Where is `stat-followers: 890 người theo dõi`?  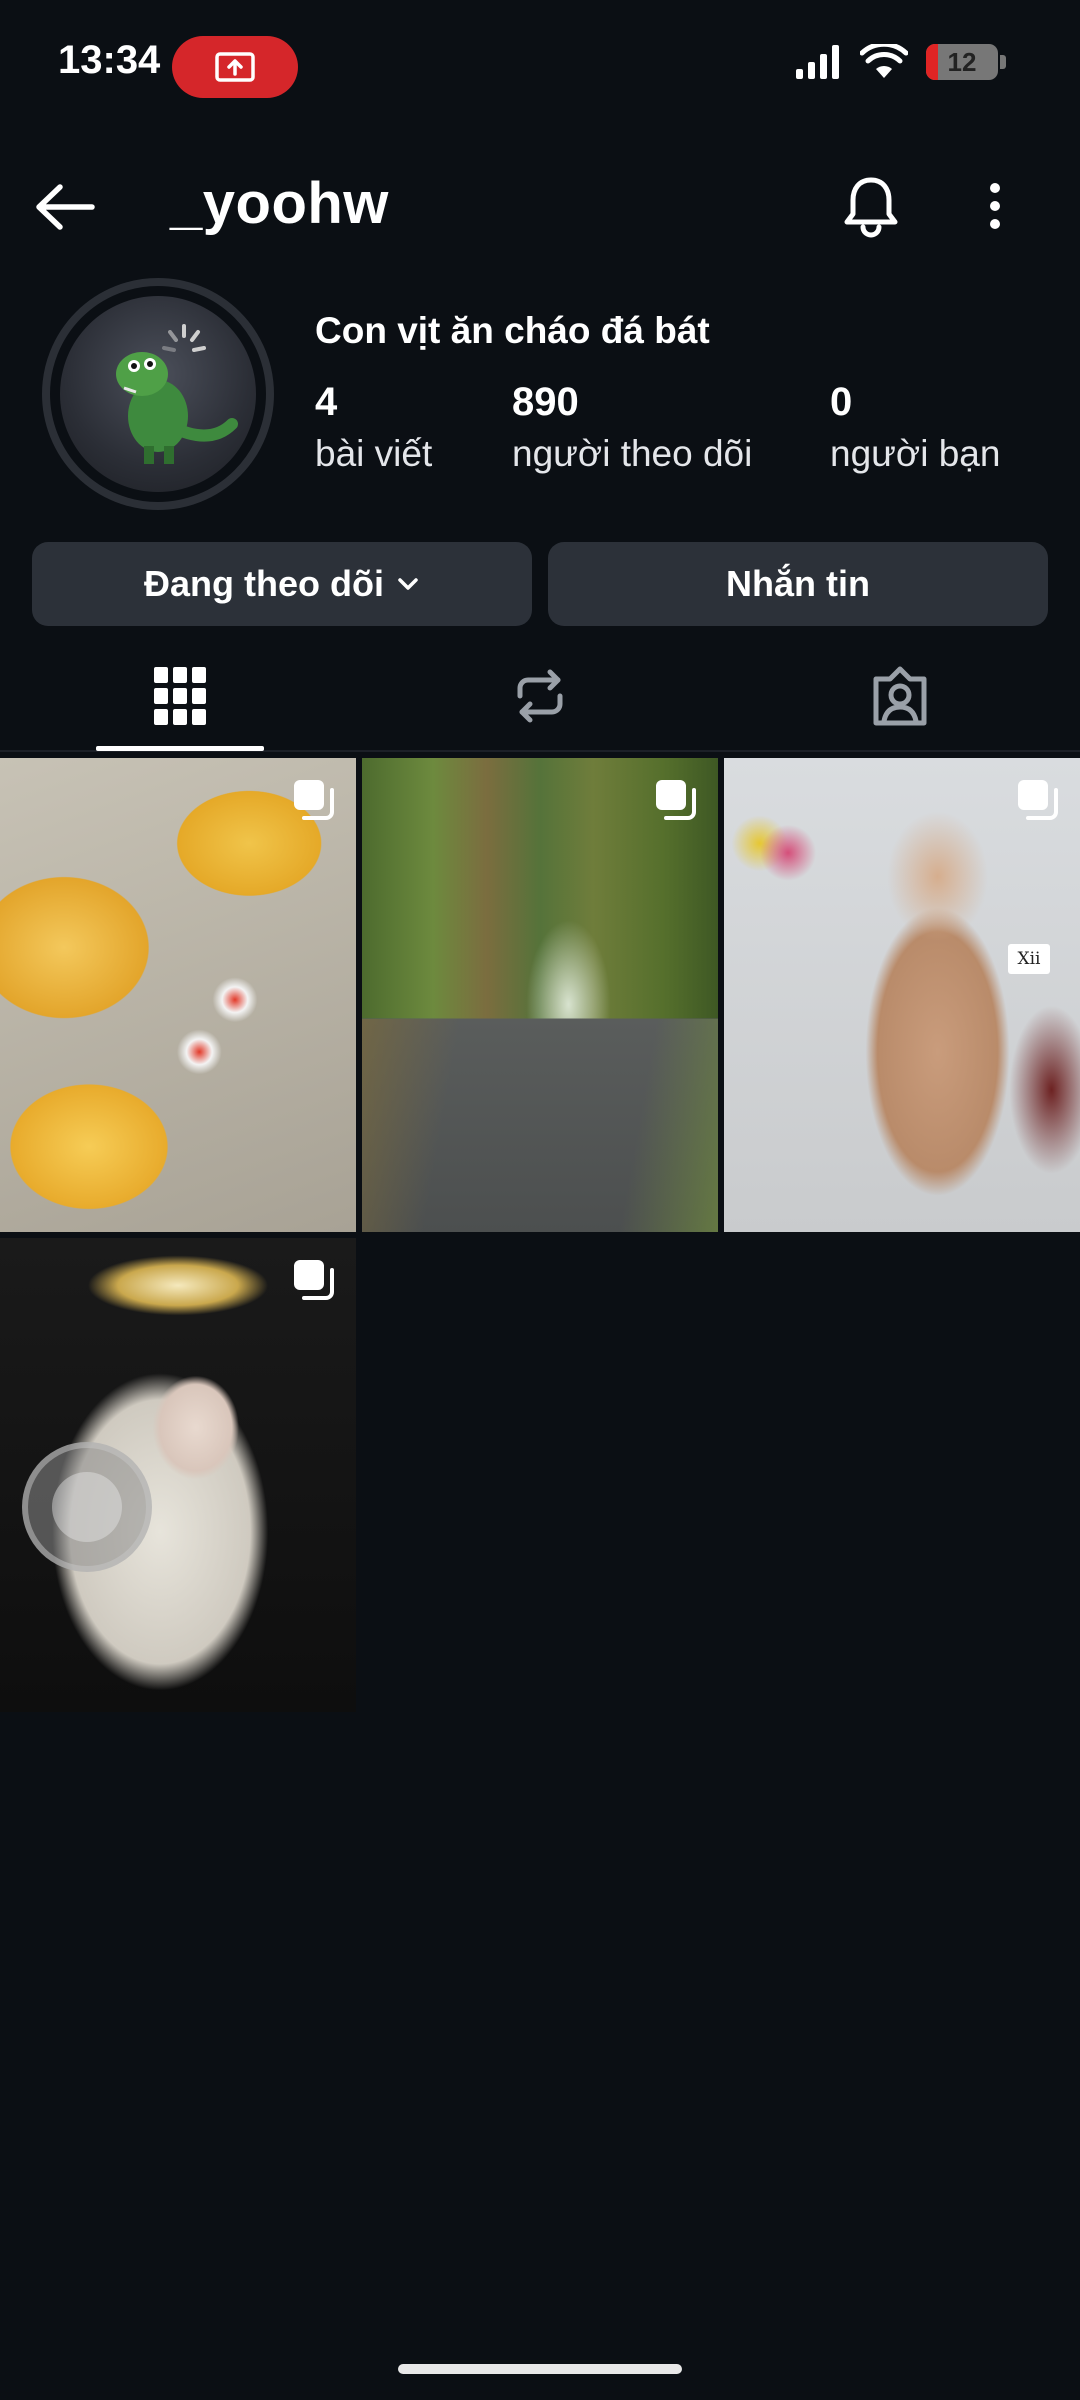
stat-followers: 890 người theo dõi is located at coordinates (632, 427).